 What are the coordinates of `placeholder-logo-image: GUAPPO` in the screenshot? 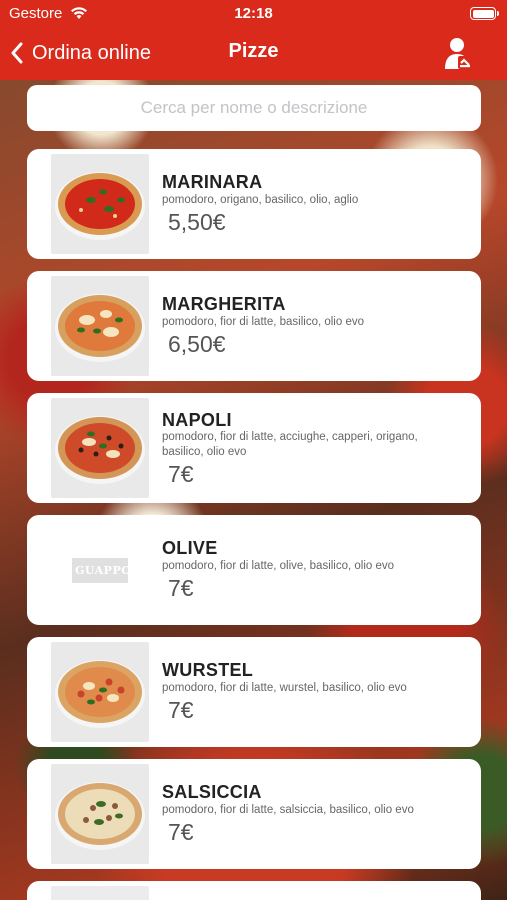 It's located at (100, 570).